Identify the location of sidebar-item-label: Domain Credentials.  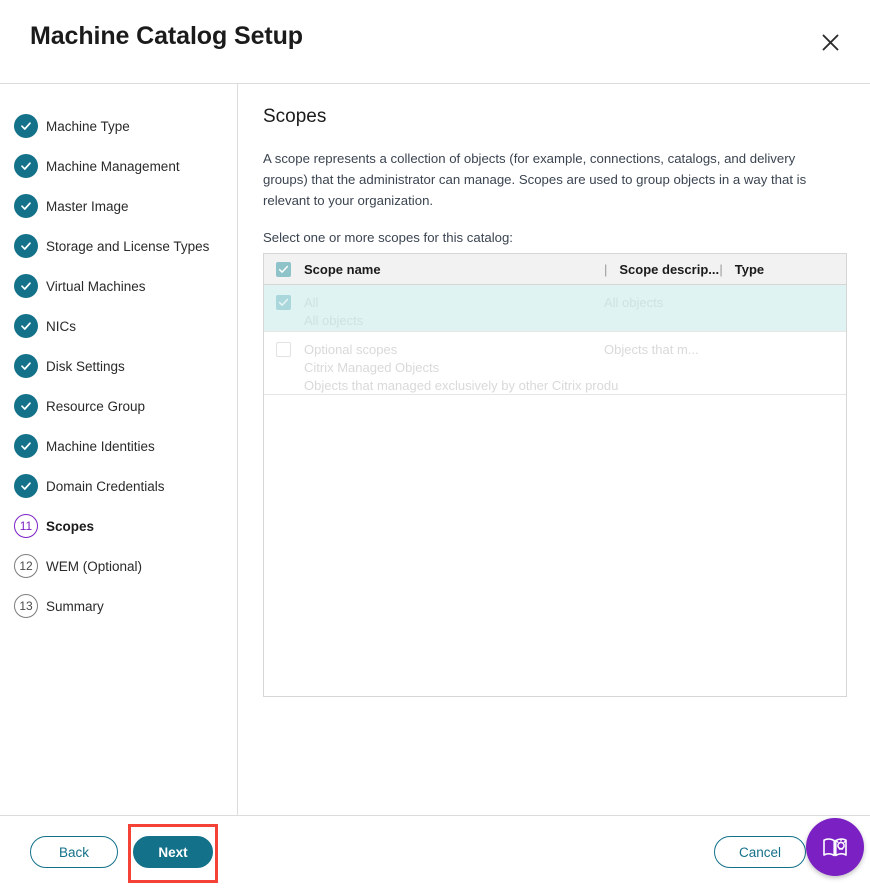
(105, 486).